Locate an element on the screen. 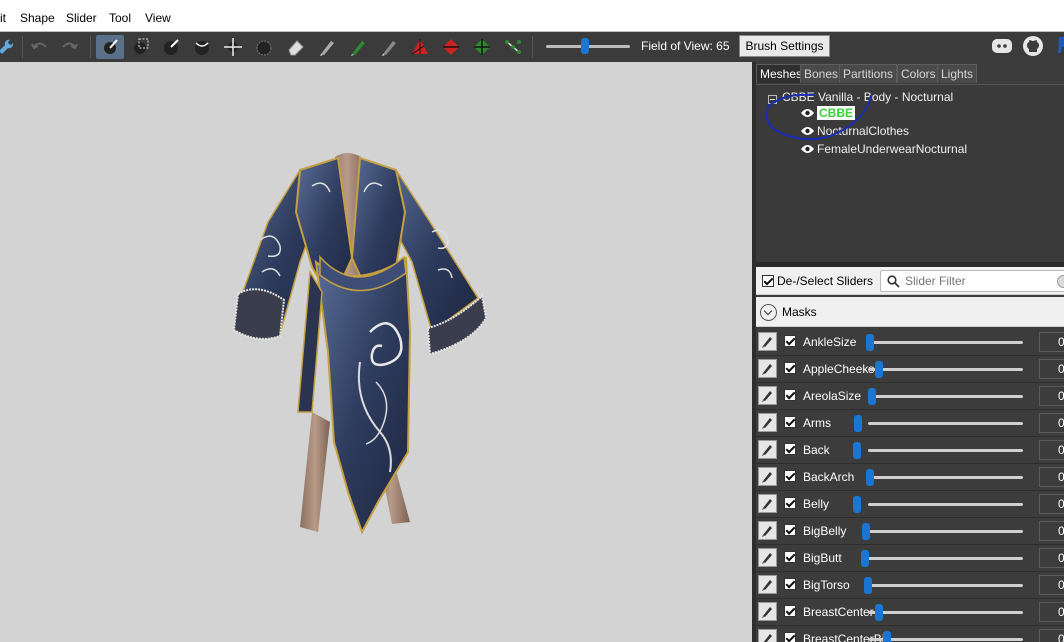 The height and width of the screenshot is (642, 1064). discord-icon is located at coordinates (1002, 46).